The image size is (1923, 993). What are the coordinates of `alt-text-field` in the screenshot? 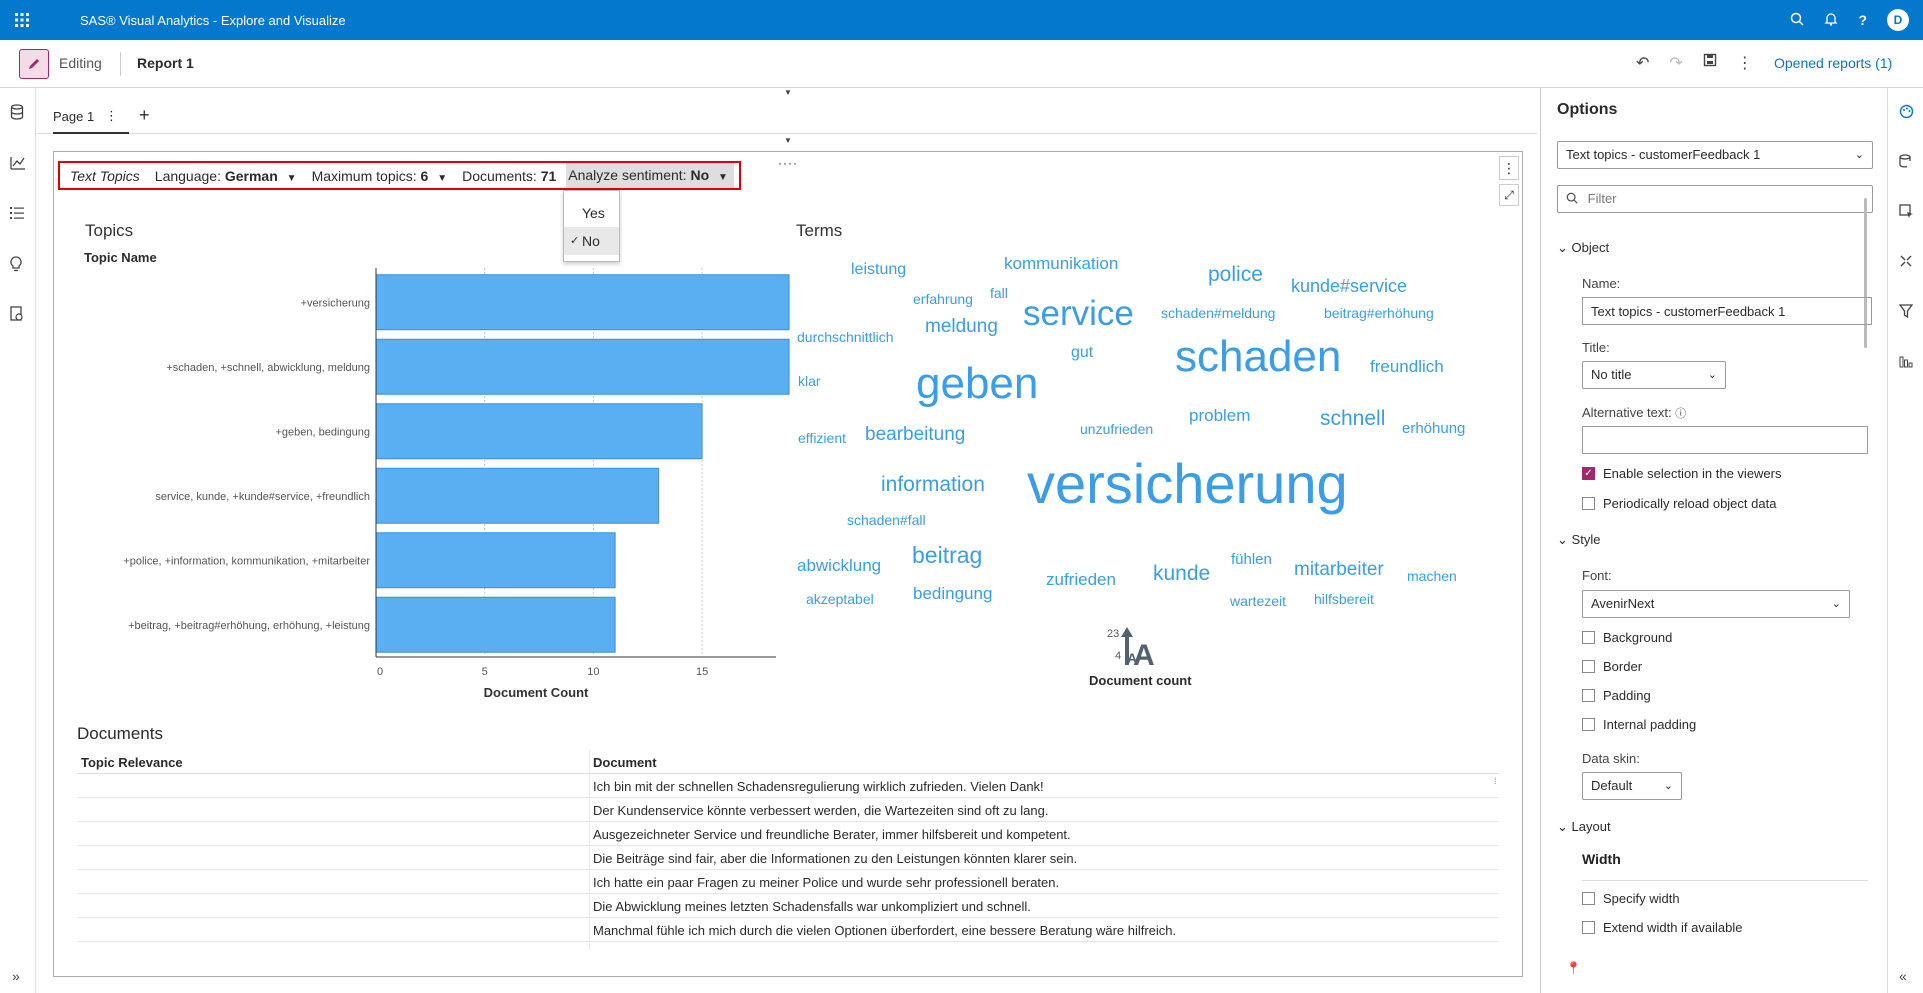 It's located at (1725, 440).